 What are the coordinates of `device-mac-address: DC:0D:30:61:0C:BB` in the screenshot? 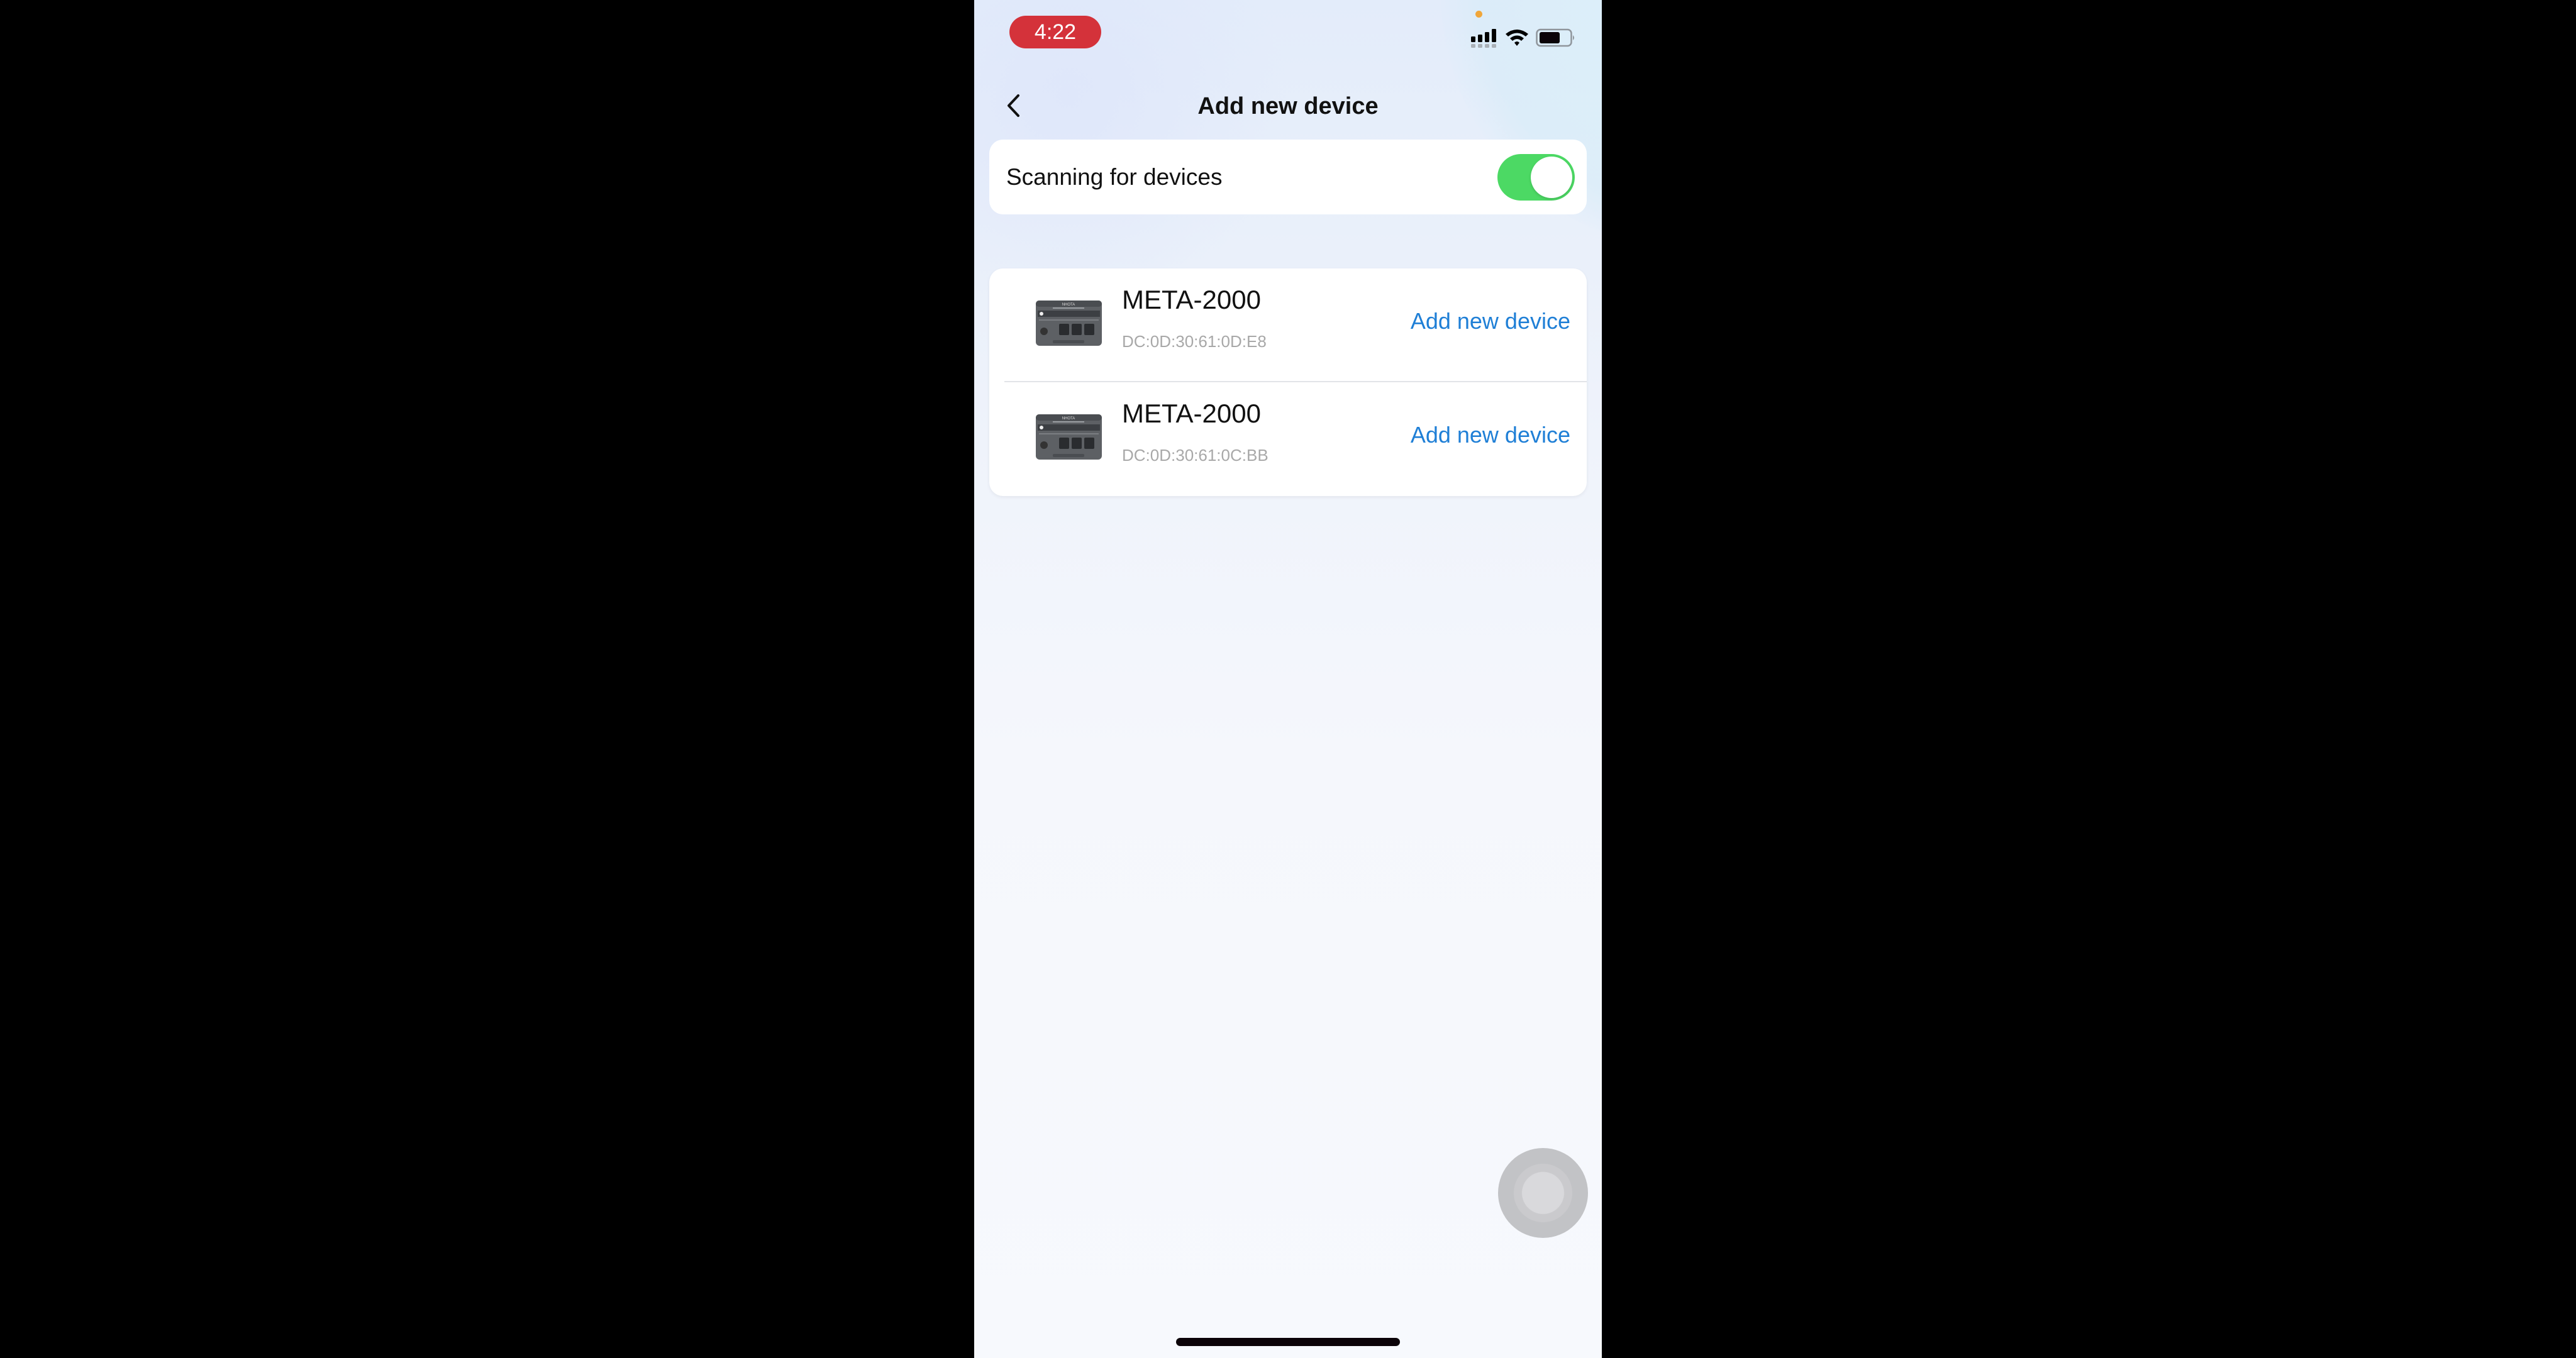 It's located at (1195, 455).